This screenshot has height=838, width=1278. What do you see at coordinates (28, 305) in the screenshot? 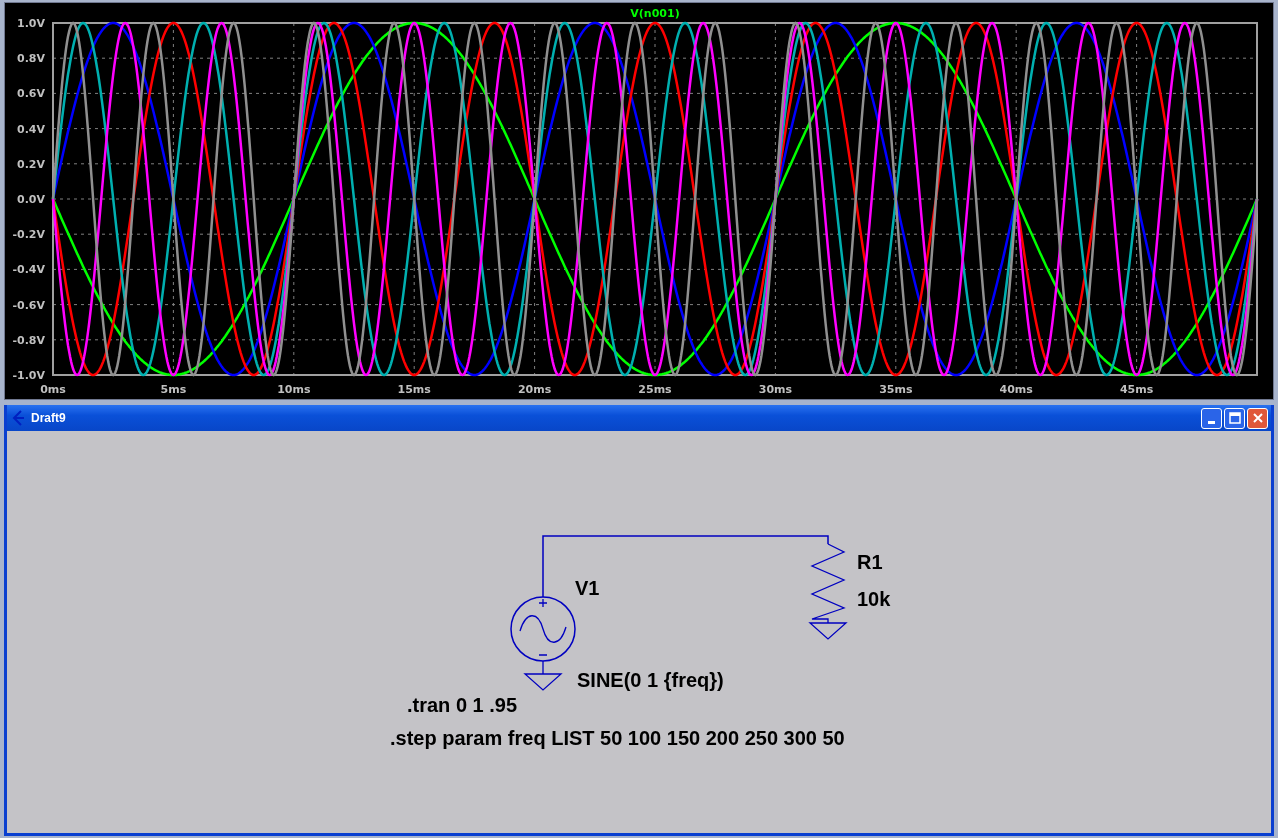
I see `y-tick-label: -0.6V` at bounding box center [28, 305].